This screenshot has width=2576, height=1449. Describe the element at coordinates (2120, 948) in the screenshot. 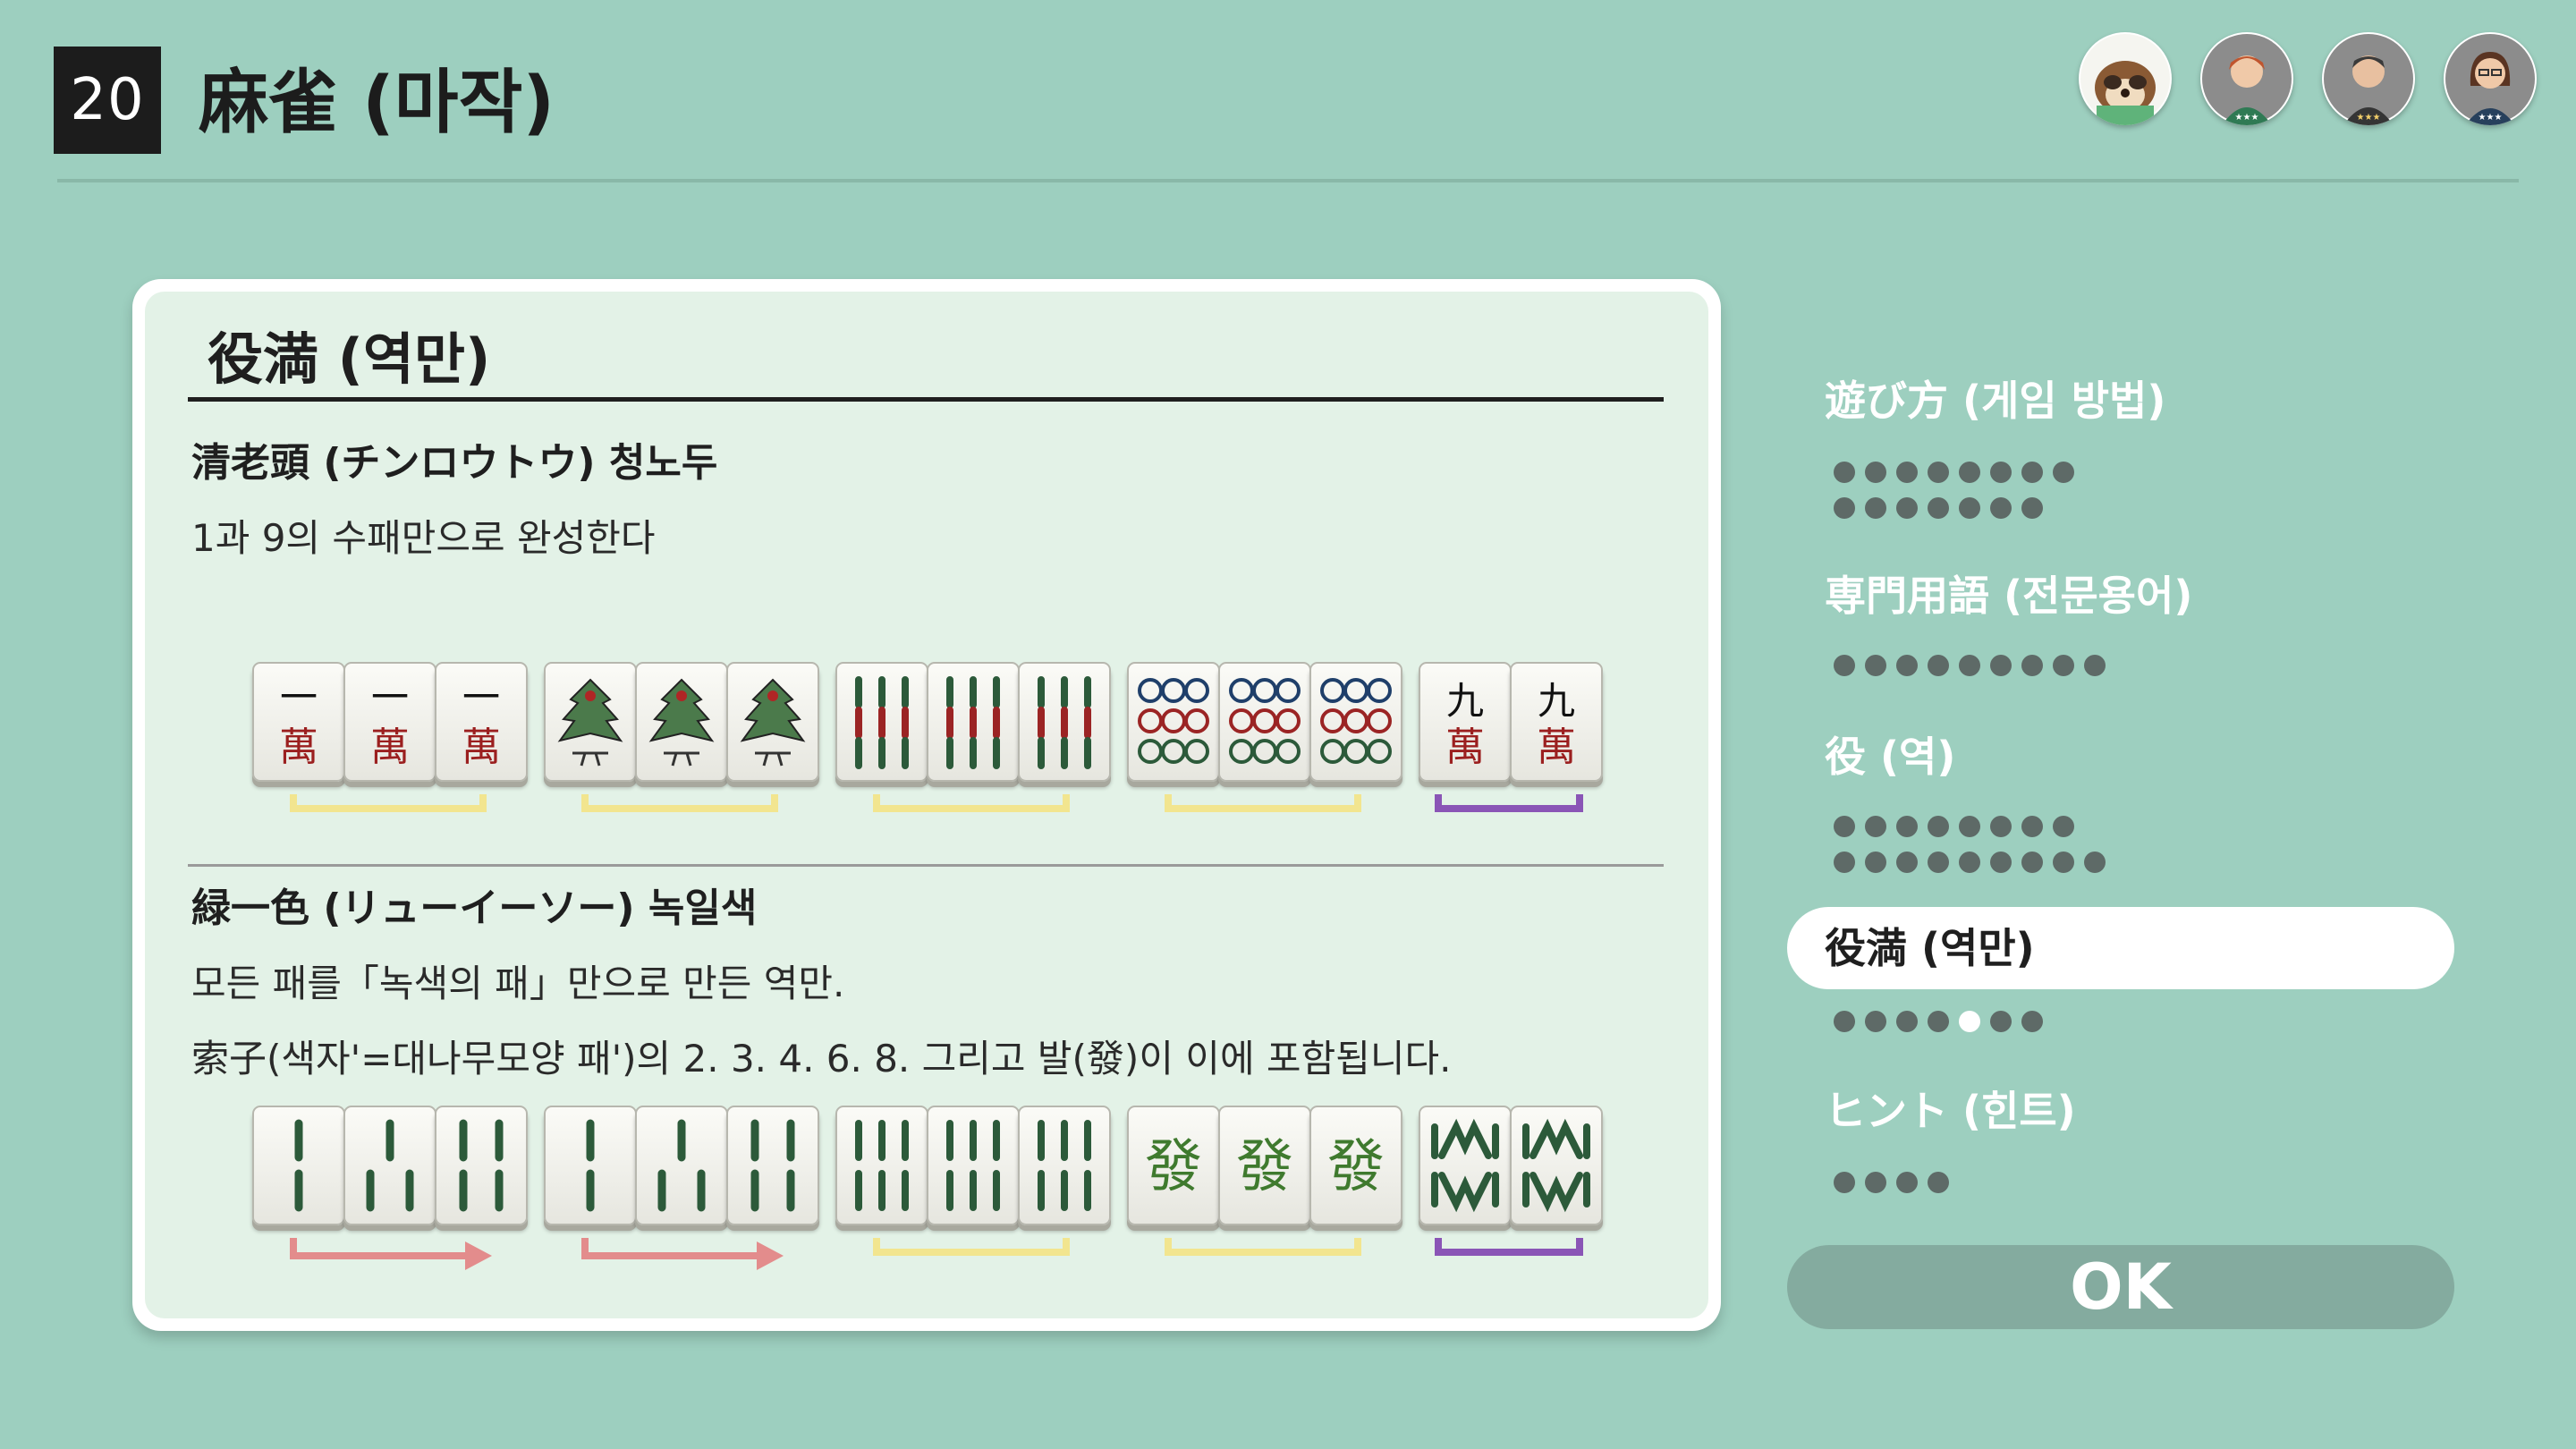

I see `menu-item-yakuman: 役満 (역만)` at that location.